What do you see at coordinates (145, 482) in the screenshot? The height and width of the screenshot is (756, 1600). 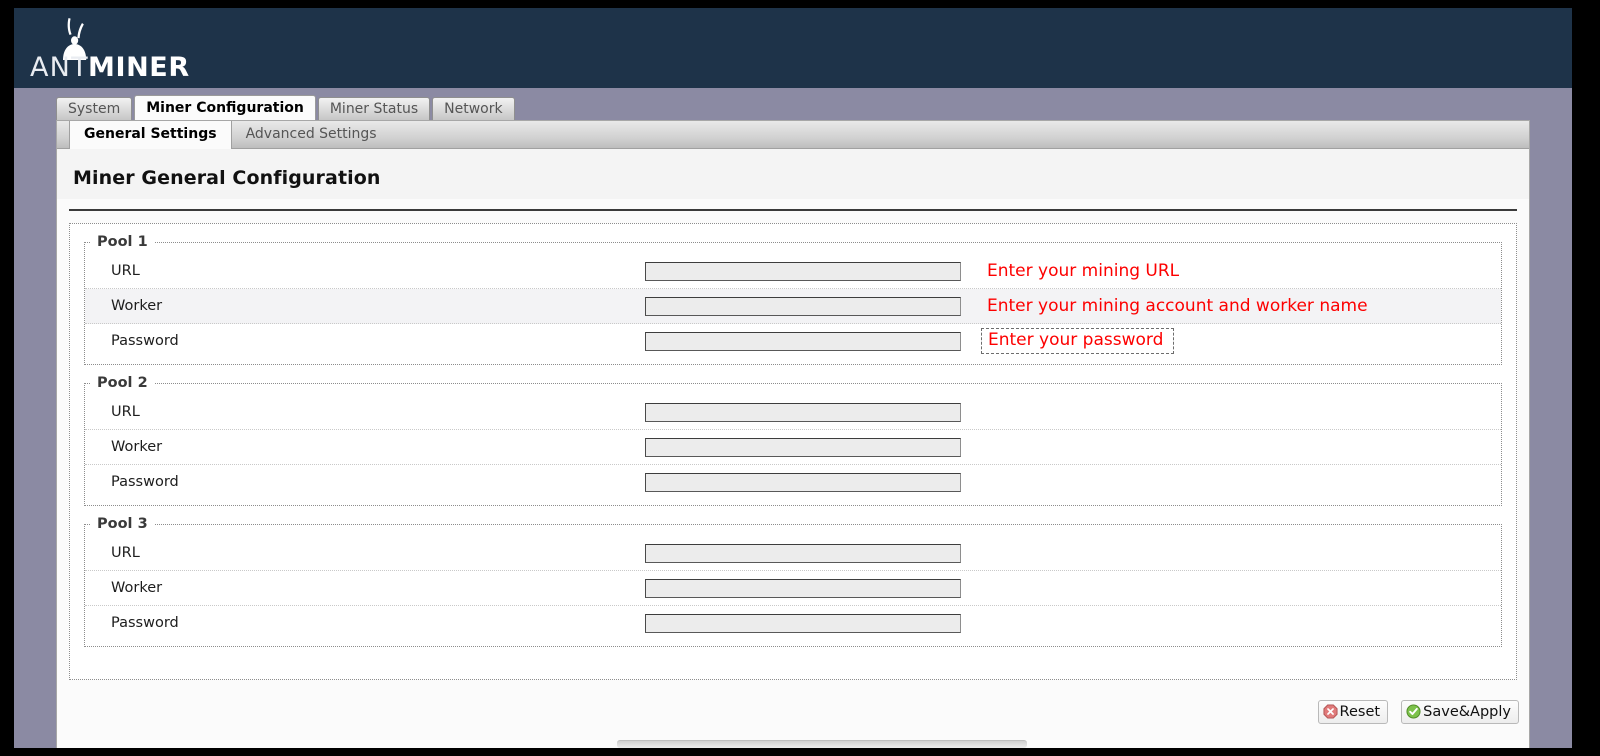 I see `pool-2-password-label: Password` at bounding box center [145, 482].